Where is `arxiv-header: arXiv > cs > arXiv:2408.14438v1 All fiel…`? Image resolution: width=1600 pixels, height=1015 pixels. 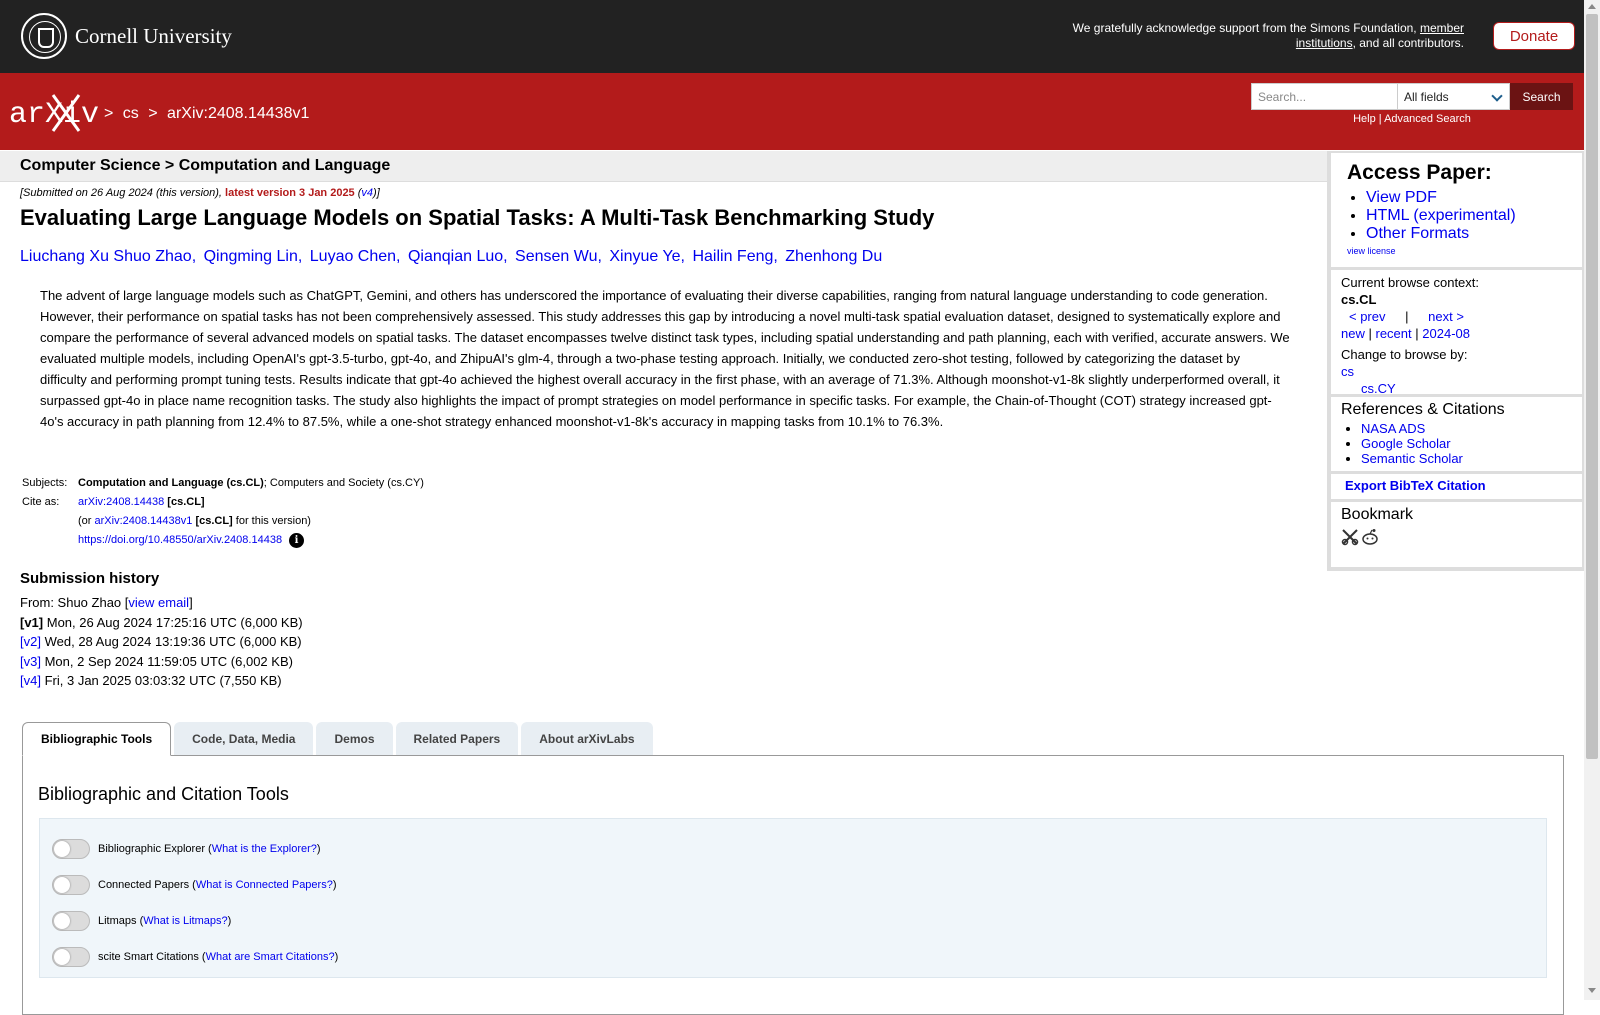
arxiv-header: arXiv > cs > arXiv:2408.14438v1 All fiel… is located at coordinates (792, 111).